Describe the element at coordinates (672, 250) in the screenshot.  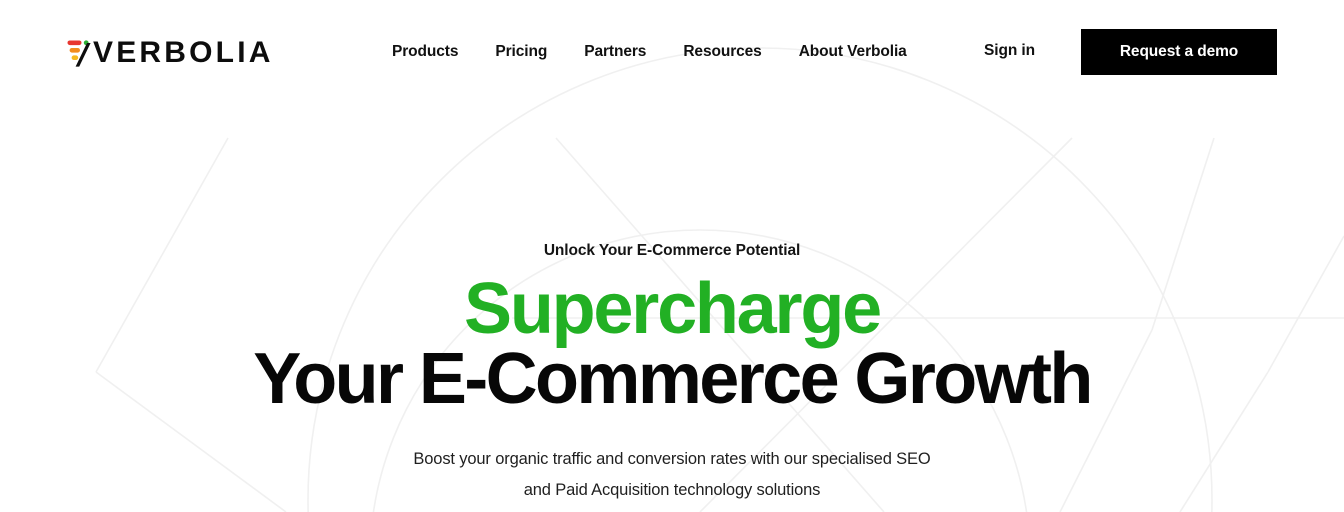
I see `hero-eyebrow-text: Unlock Your E-Commerce Potential` at that location.